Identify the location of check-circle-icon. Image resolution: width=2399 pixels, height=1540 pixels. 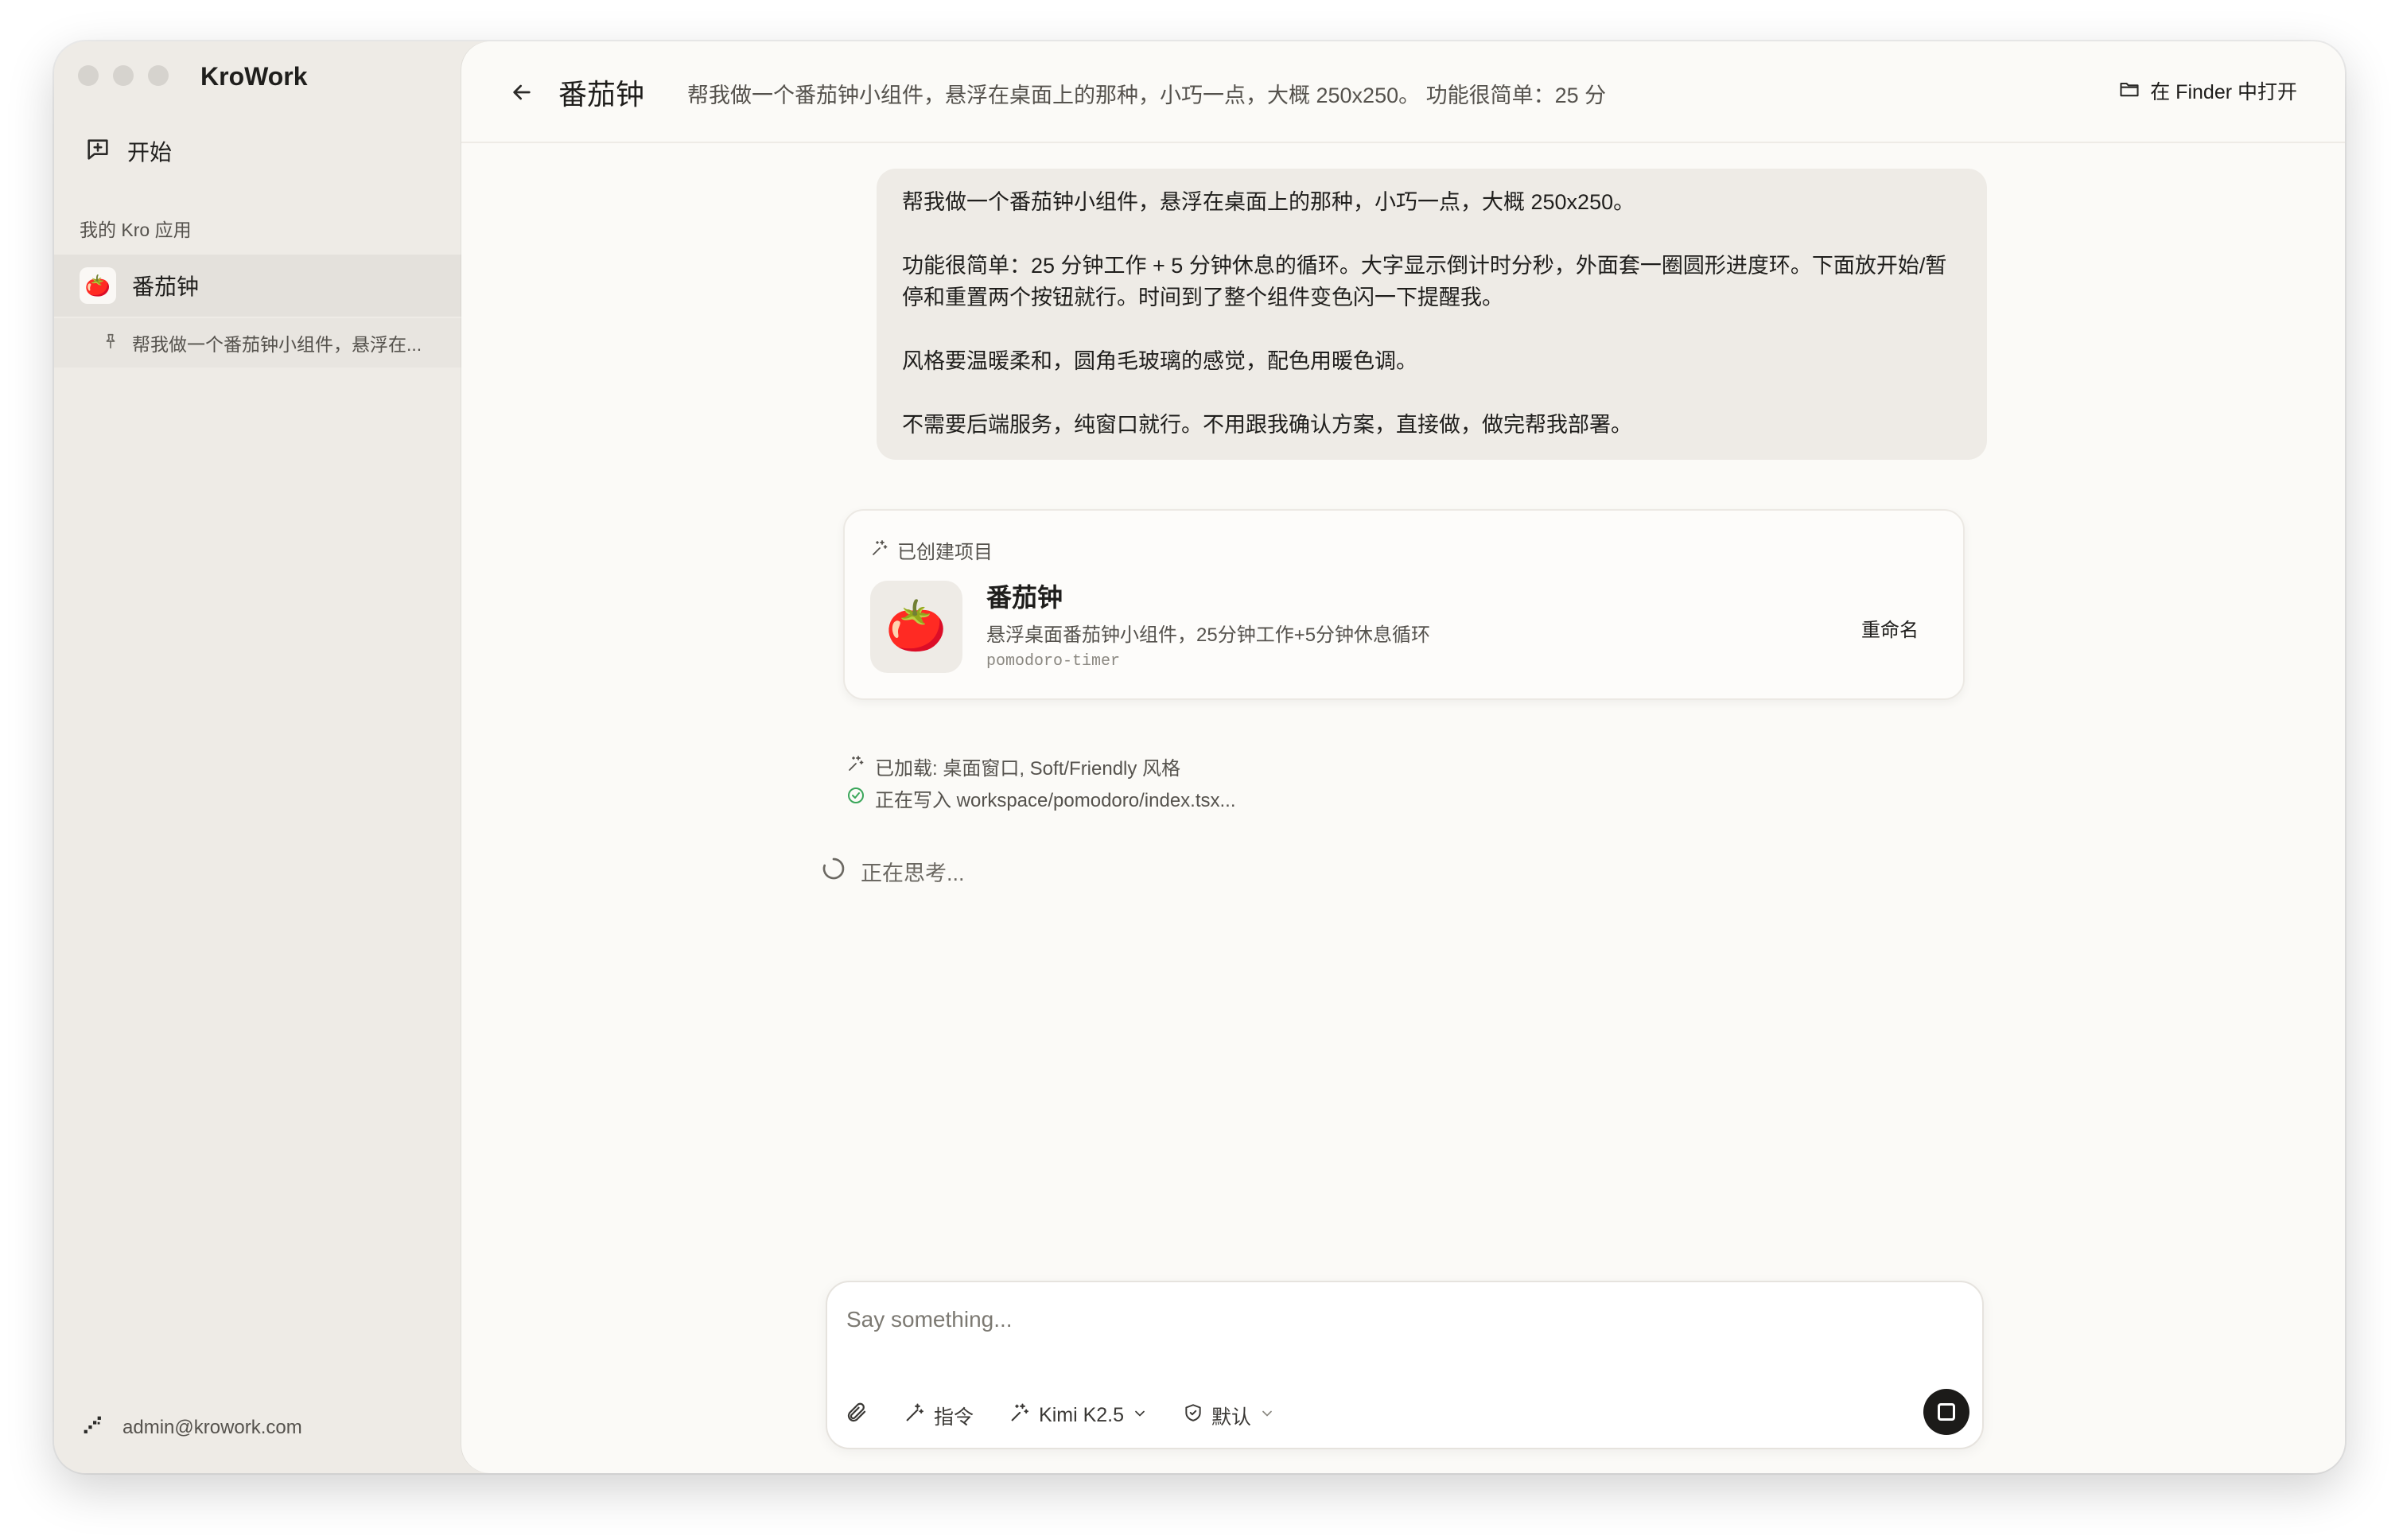
(855, 798).